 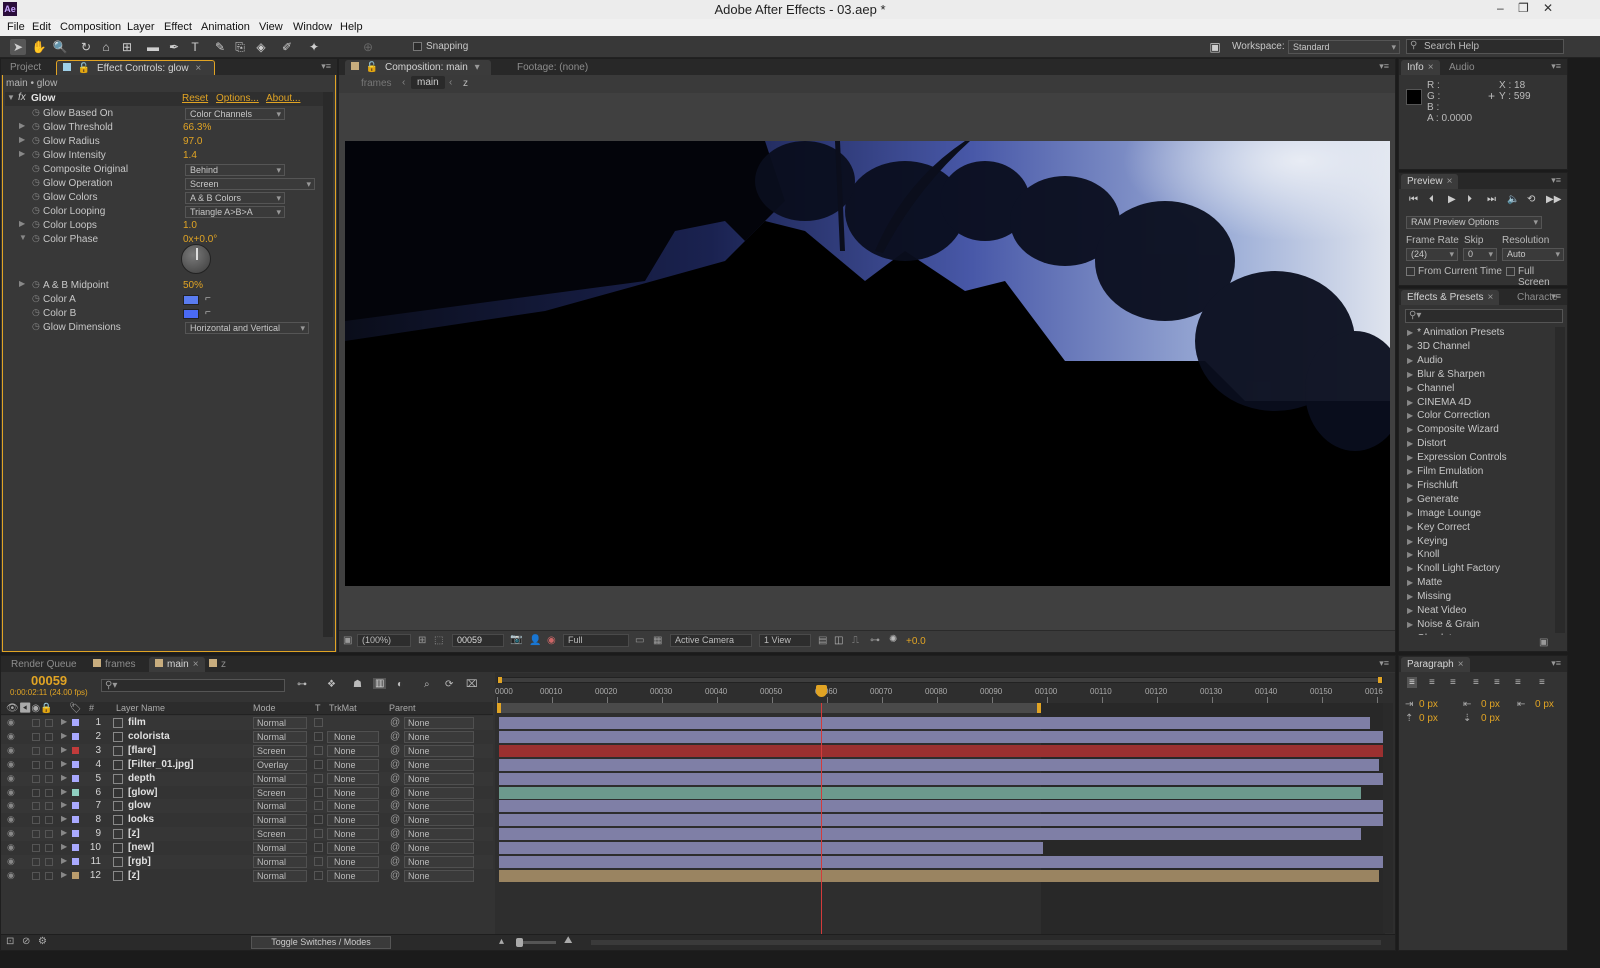 I want to click on work-area-start, so click(x=499, y=708).